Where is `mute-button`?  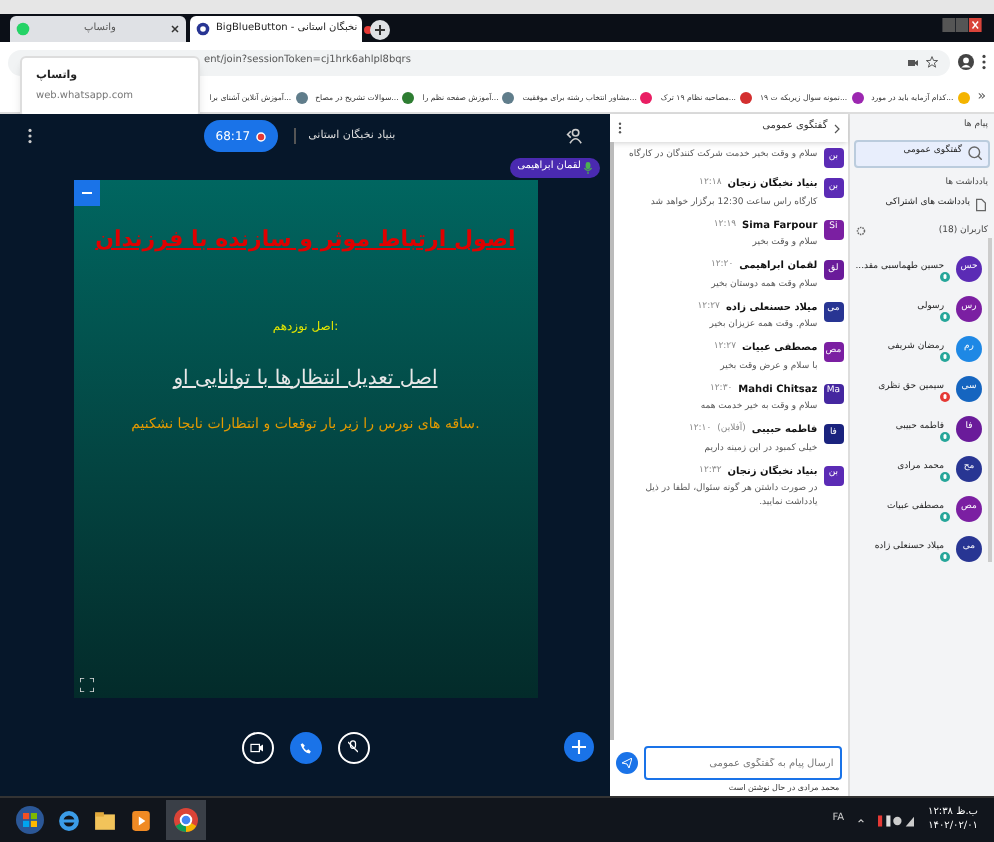 mute-button is located at coordinates (353, 747).